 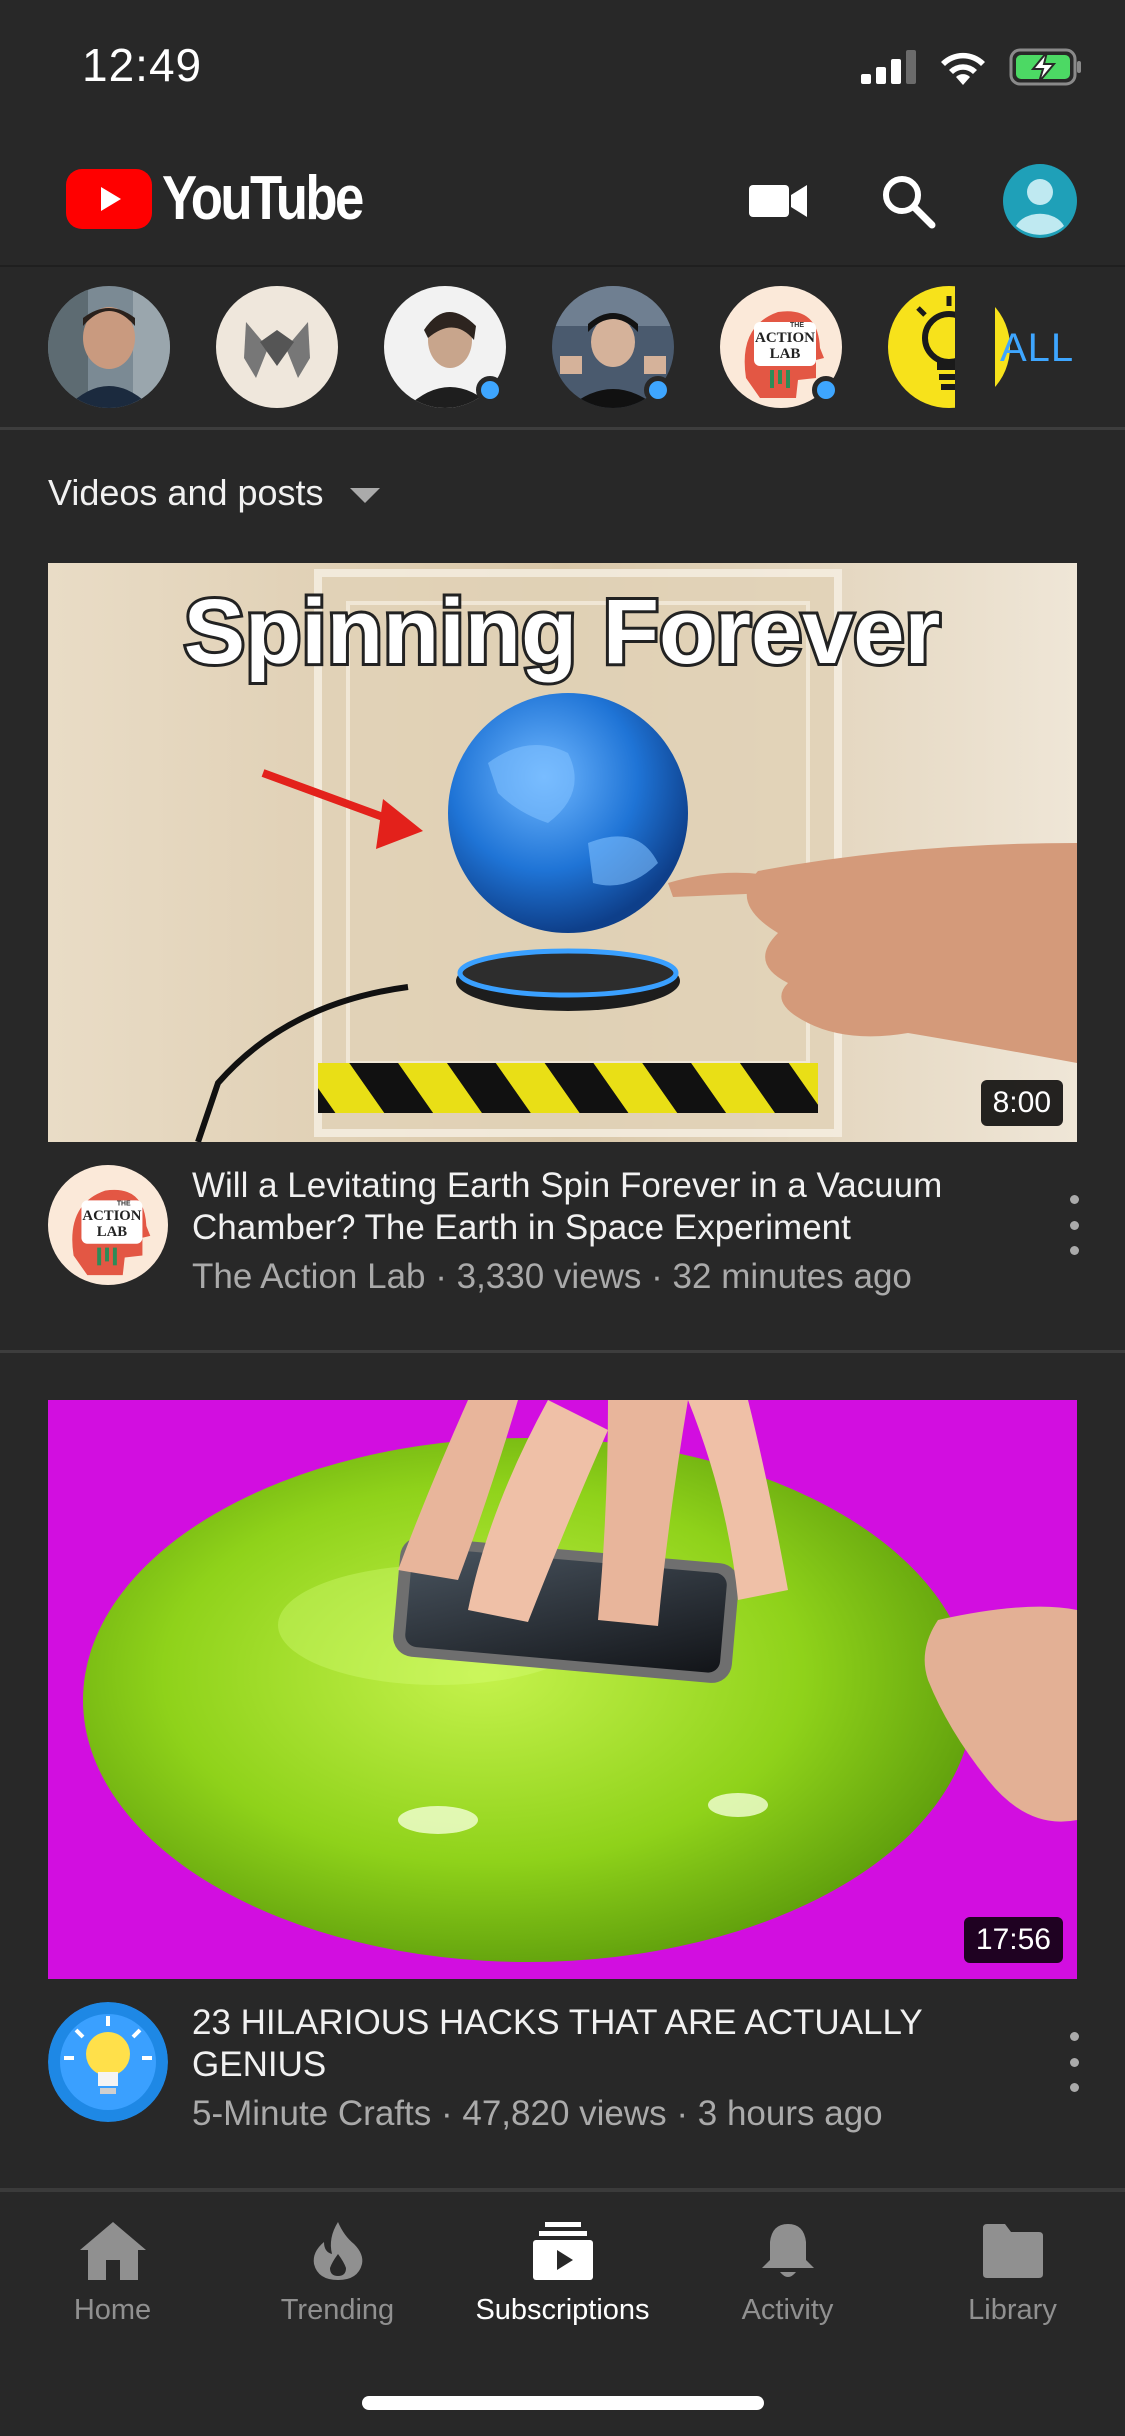 I want to click on nav-subscriptions: Subscriptions, so click(x=562, y=2273).